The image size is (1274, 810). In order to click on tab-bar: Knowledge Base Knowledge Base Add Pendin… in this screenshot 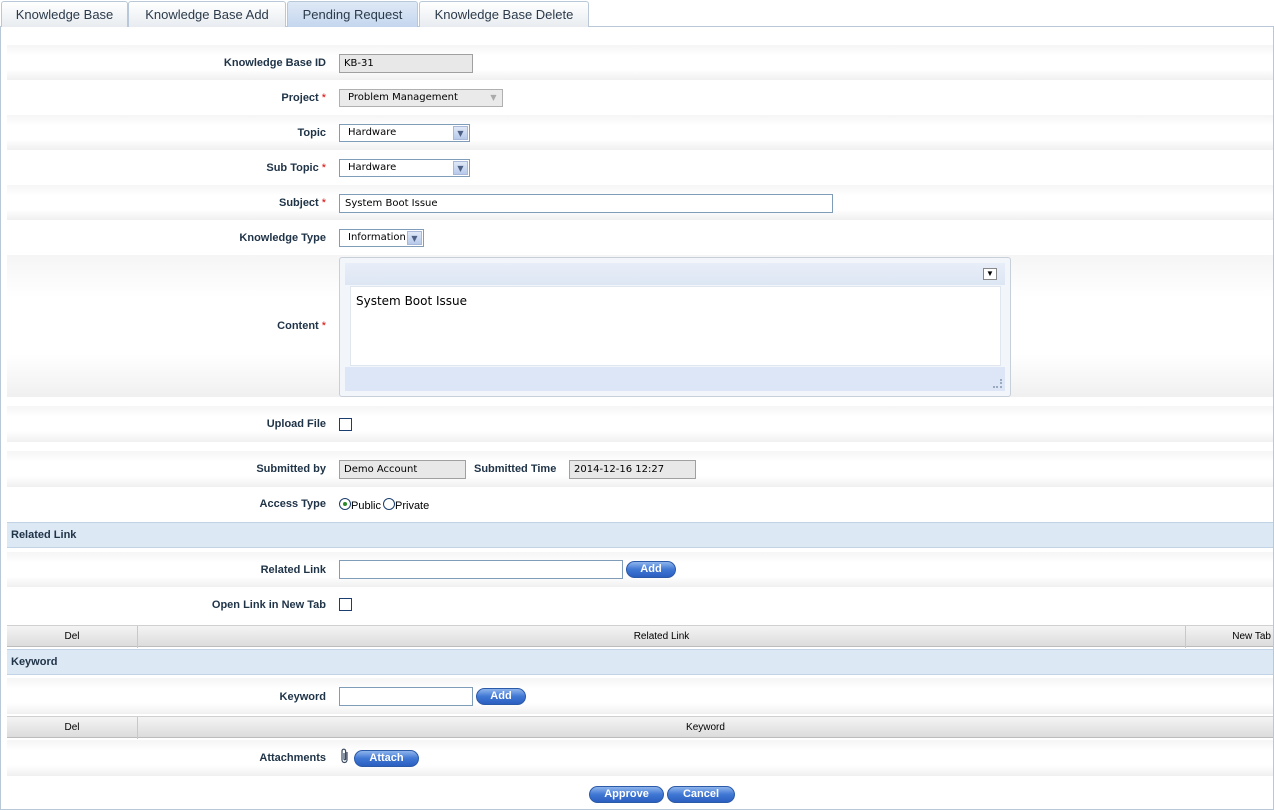, I will do `click(637, 13)`.